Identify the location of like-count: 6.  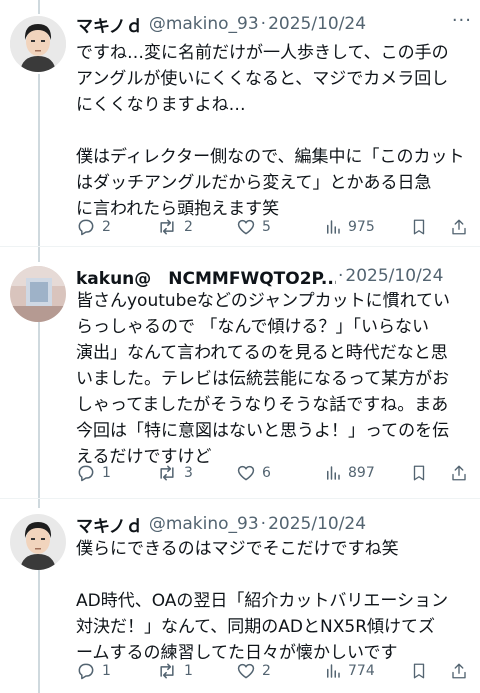
(266, 473).